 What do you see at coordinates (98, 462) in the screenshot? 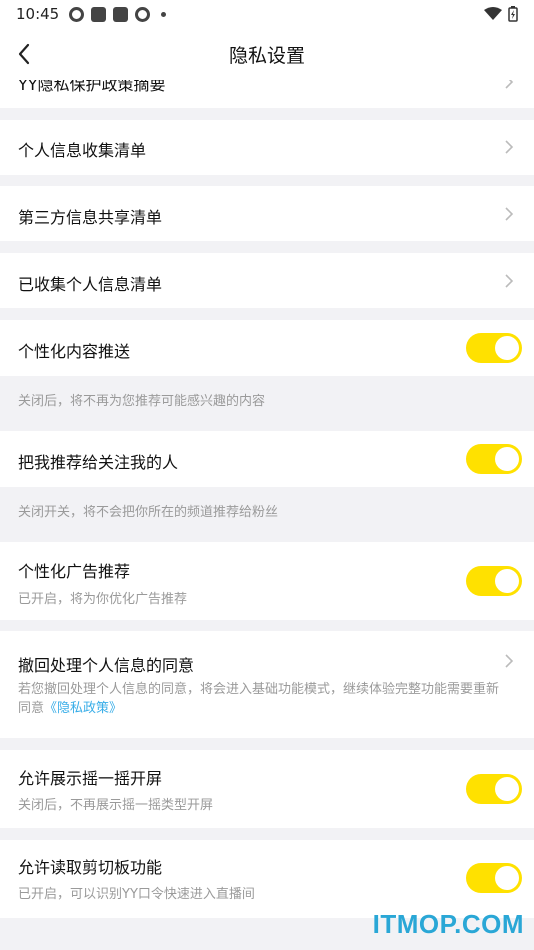
I see `recommend-me-label: 把我推荐给关注我的人` at bounding box center [98, 462].